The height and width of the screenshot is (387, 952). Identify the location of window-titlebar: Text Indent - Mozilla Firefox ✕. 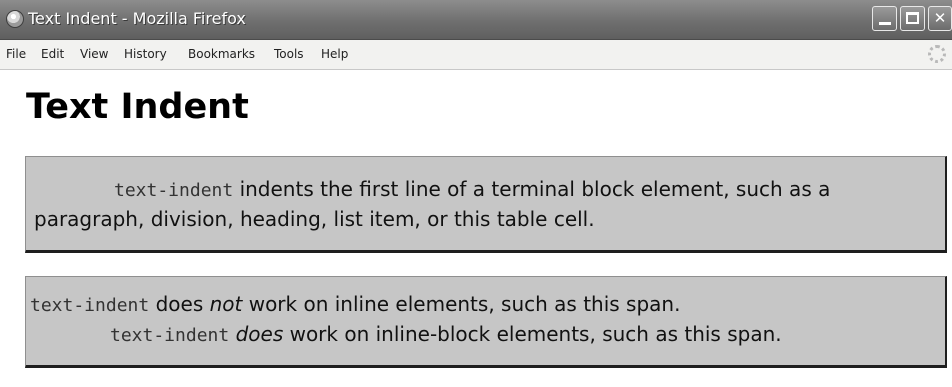
(476, 20).